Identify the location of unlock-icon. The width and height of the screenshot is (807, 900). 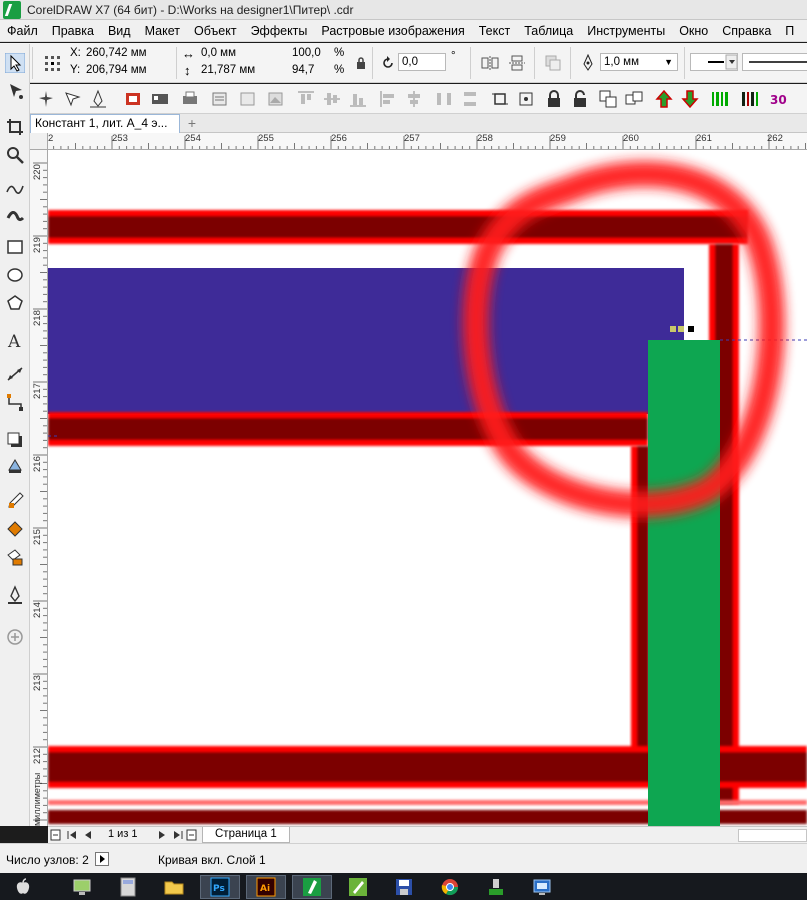
(580, 99).